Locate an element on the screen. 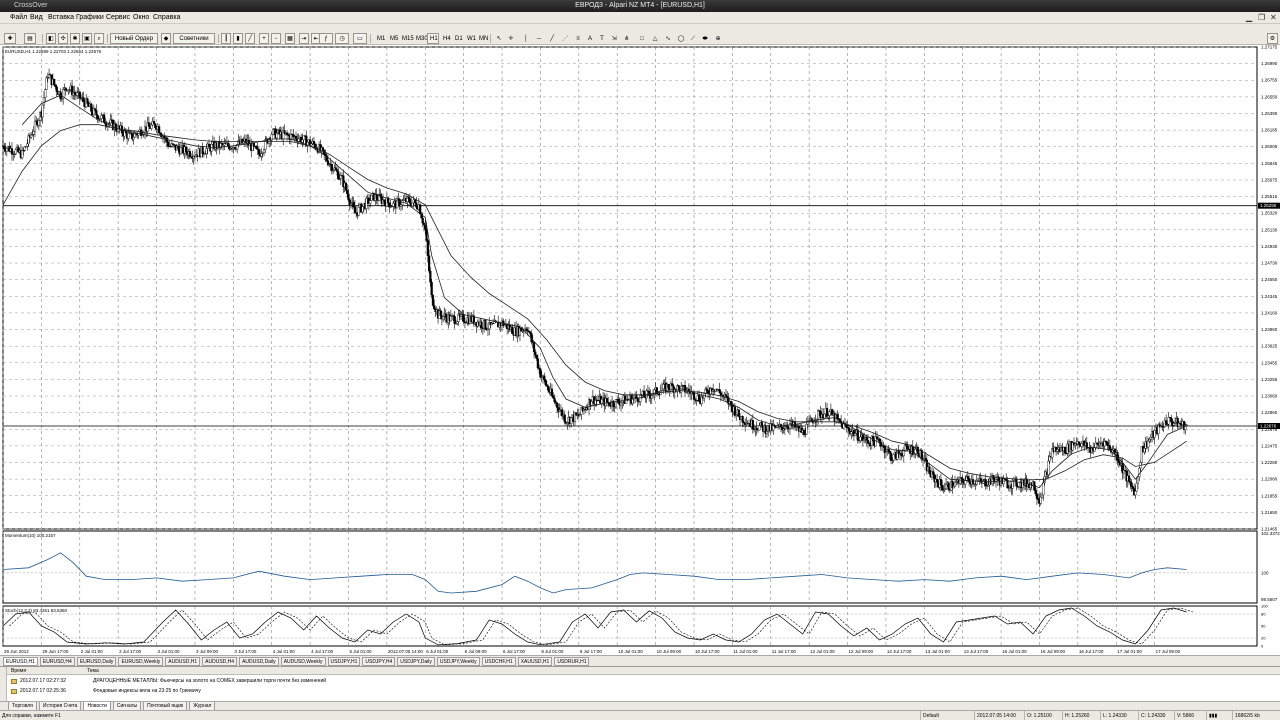 The height and width of the screenshot is (720, 1280). tab-chart-usdjpy-daily: USDJPY,Daily is located at coordinates (416, 661).